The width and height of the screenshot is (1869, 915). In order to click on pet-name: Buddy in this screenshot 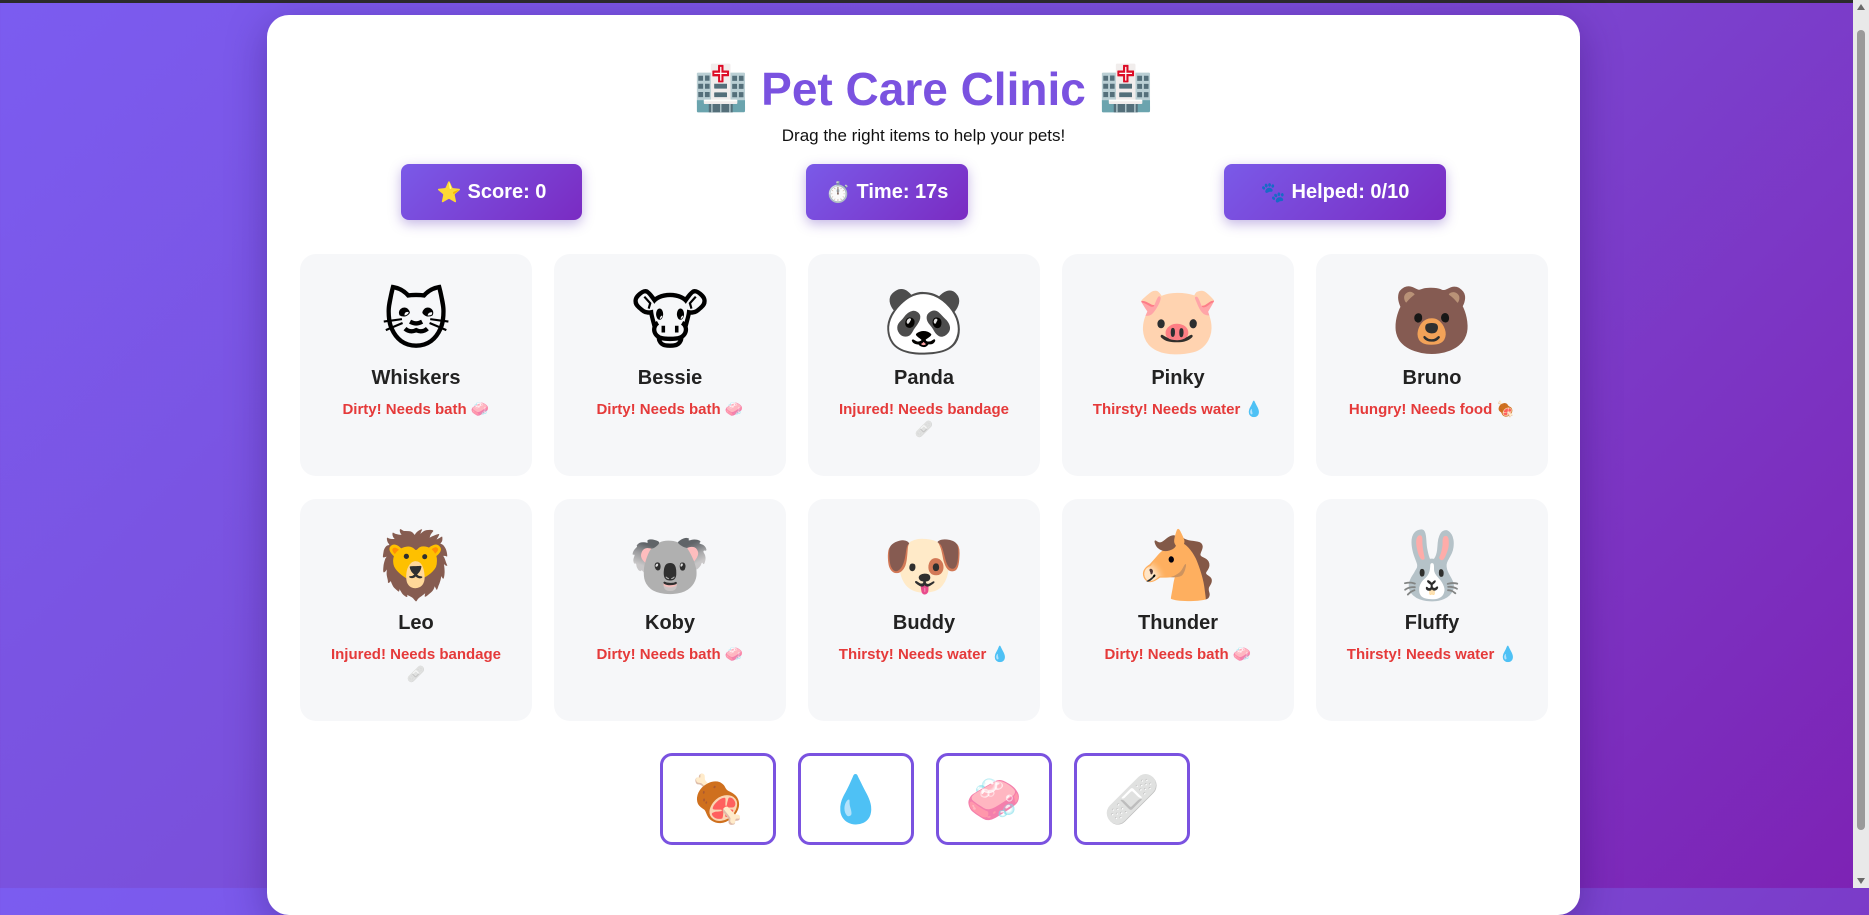, I will do `click(924, 623)`.